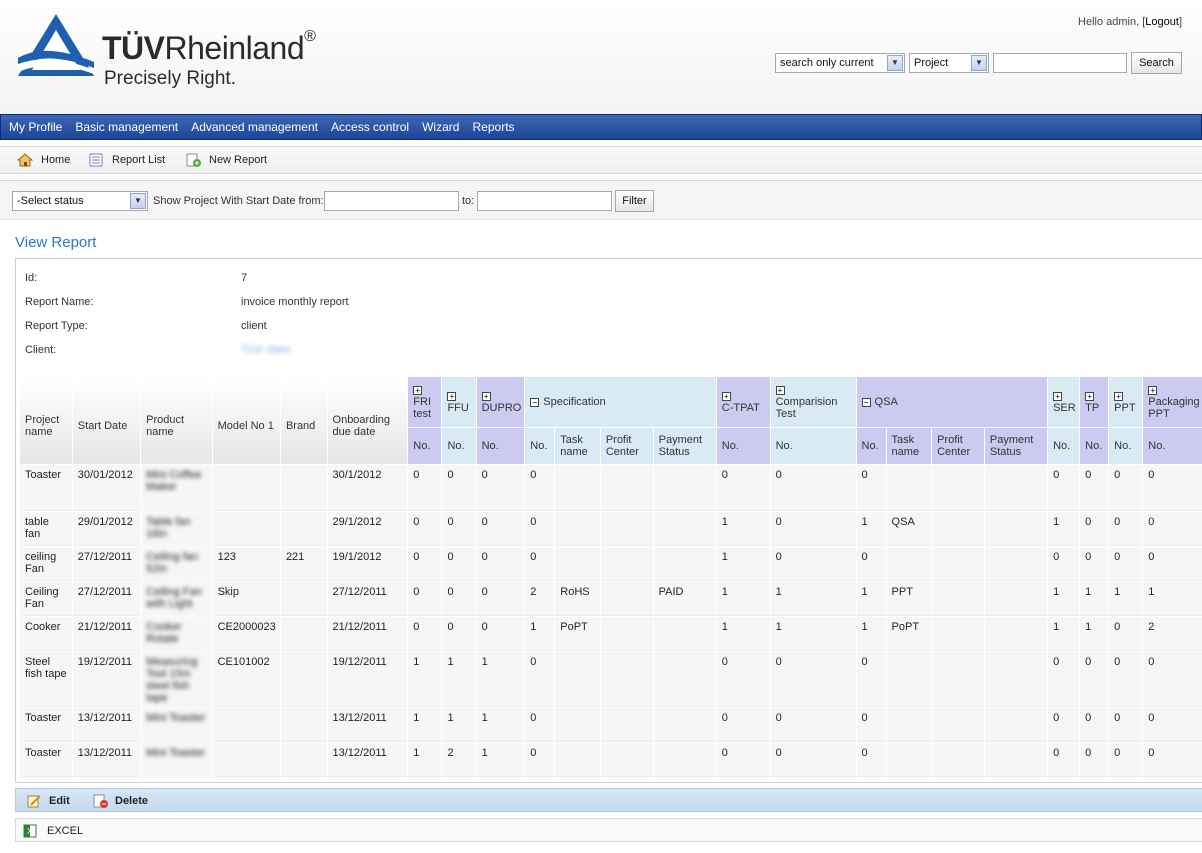 This screenshot has height=853, width=1202. I want to click on status-select: -Select status ▼, so click(80, 201).